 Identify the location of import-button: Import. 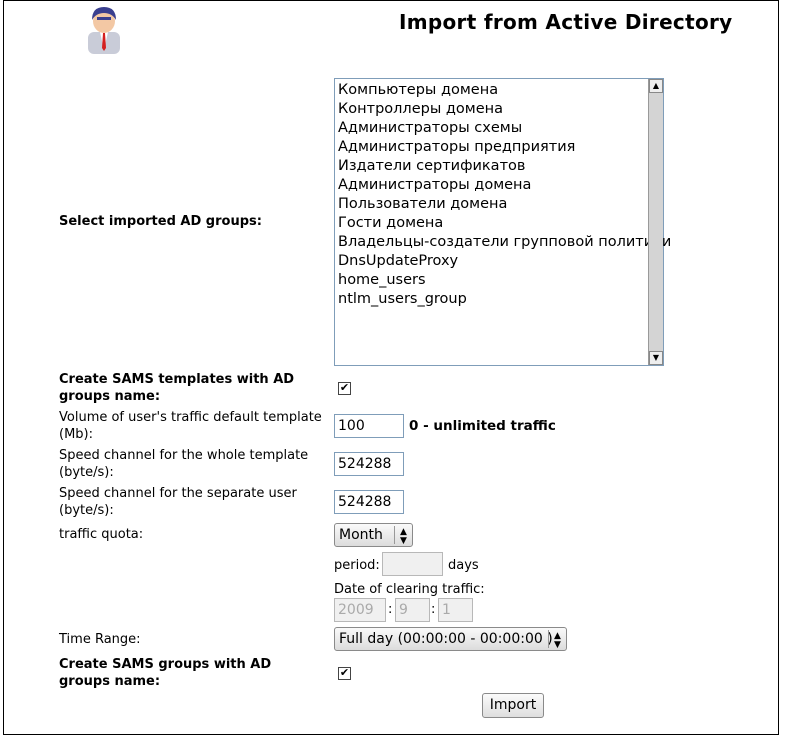
(513, 705).